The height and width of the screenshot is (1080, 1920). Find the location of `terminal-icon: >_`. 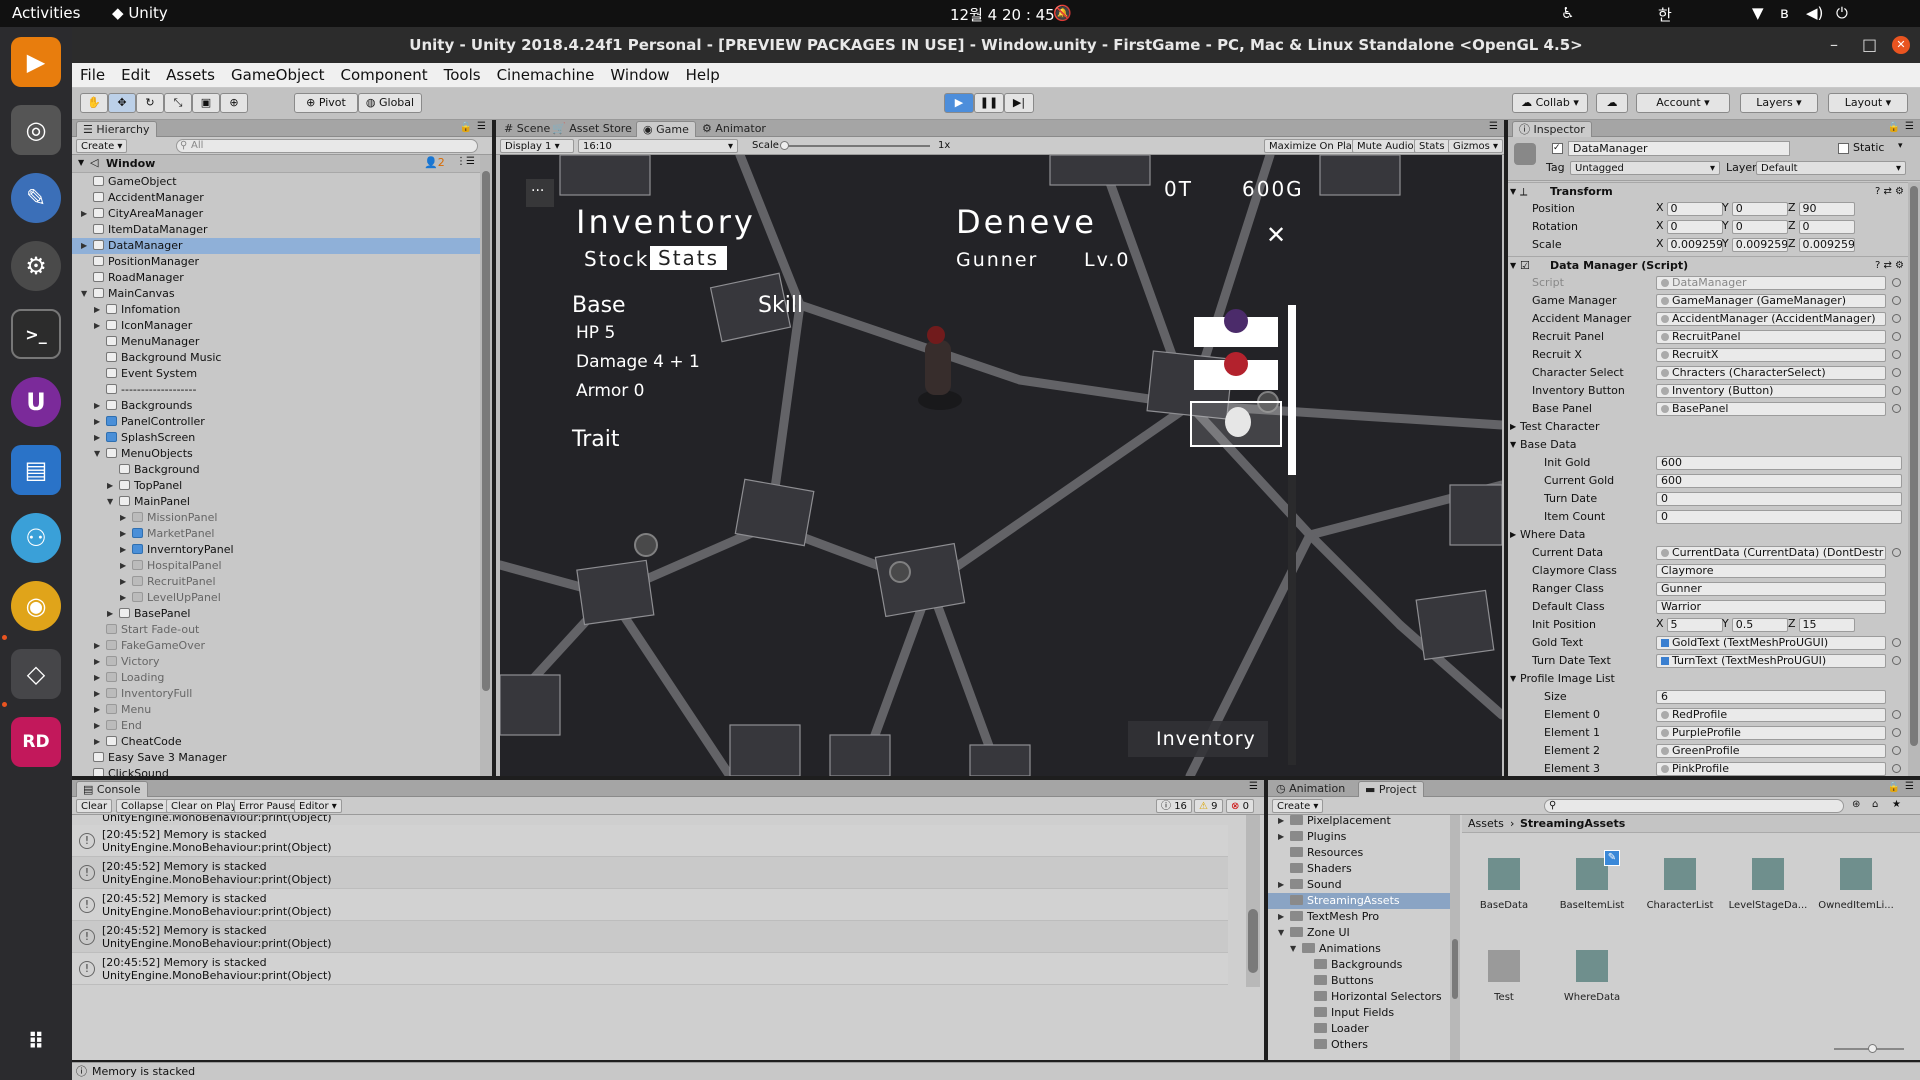

terminal-icon: >_ is located at coordinates (36, 334).